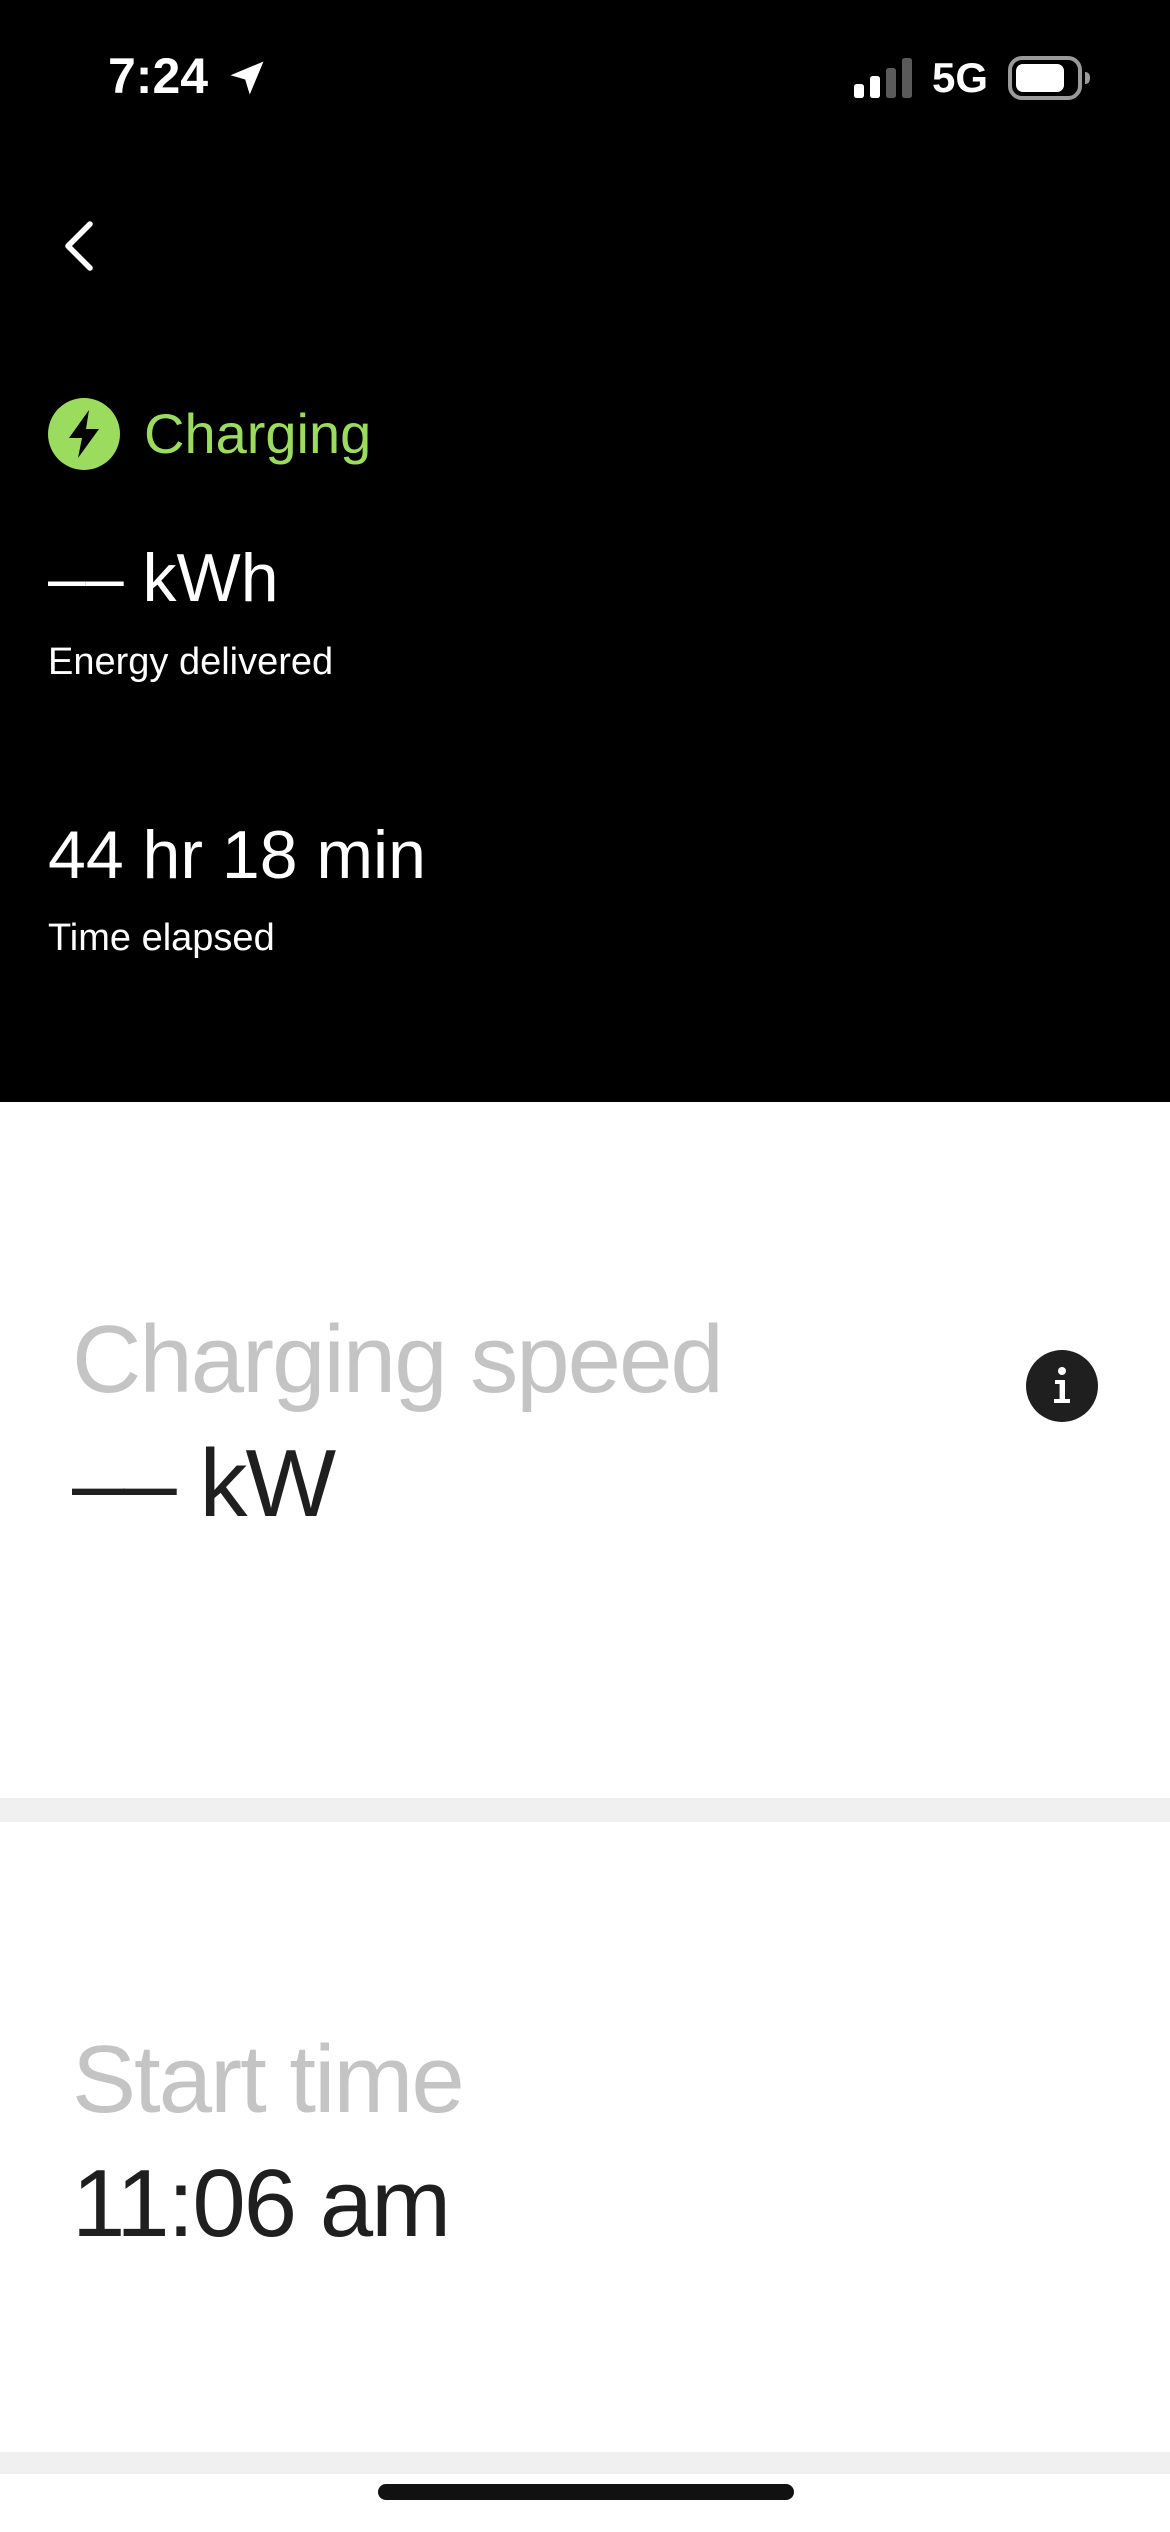 The height and width of the screenshot is (2532, 1170). Describe the element at coordinates (586, 2492) in the screenshot. I see `home-indicator` at that location.